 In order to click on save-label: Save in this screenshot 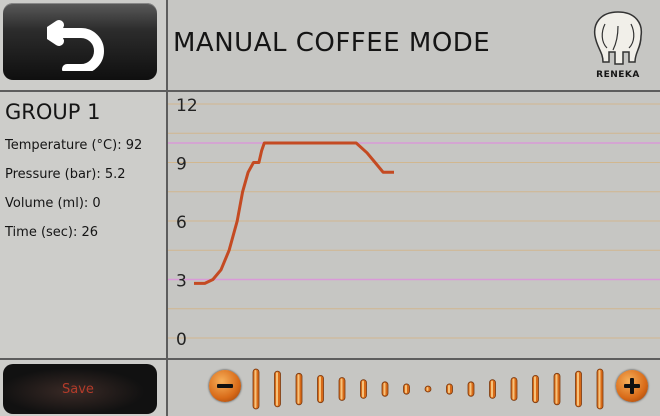, I will do `click(78, 389)`.